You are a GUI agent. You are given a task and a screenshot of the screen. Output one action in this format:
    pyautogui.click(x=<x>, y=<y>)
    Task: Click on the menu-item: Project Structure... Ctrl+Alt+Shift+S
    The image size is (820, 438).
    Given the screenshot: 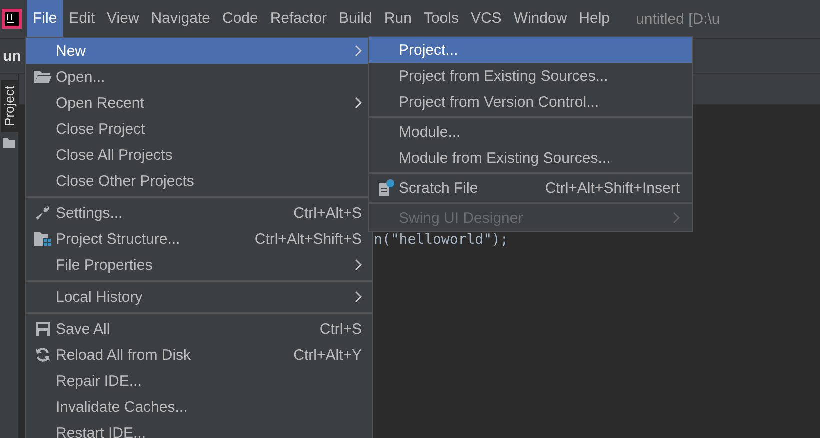 What is the action you would take?
    pyautogui.click(x=199, y=239)
    